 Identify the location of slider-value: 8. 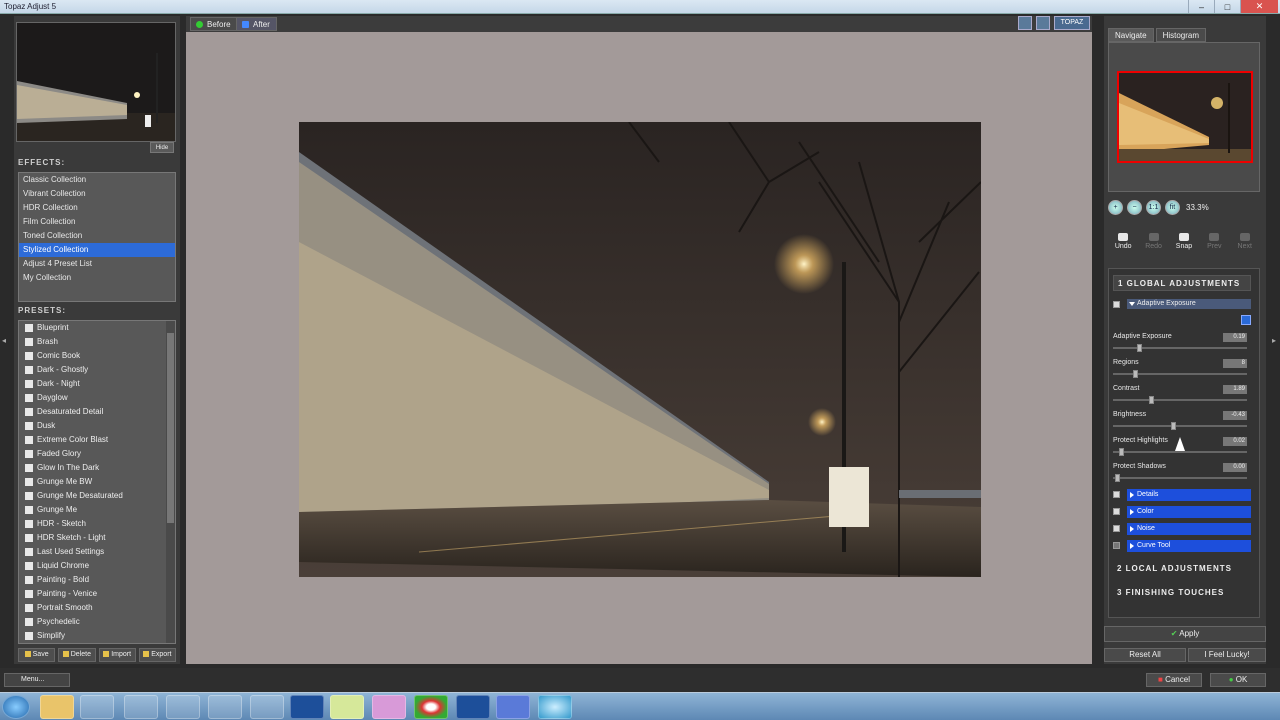
(1235, 363).